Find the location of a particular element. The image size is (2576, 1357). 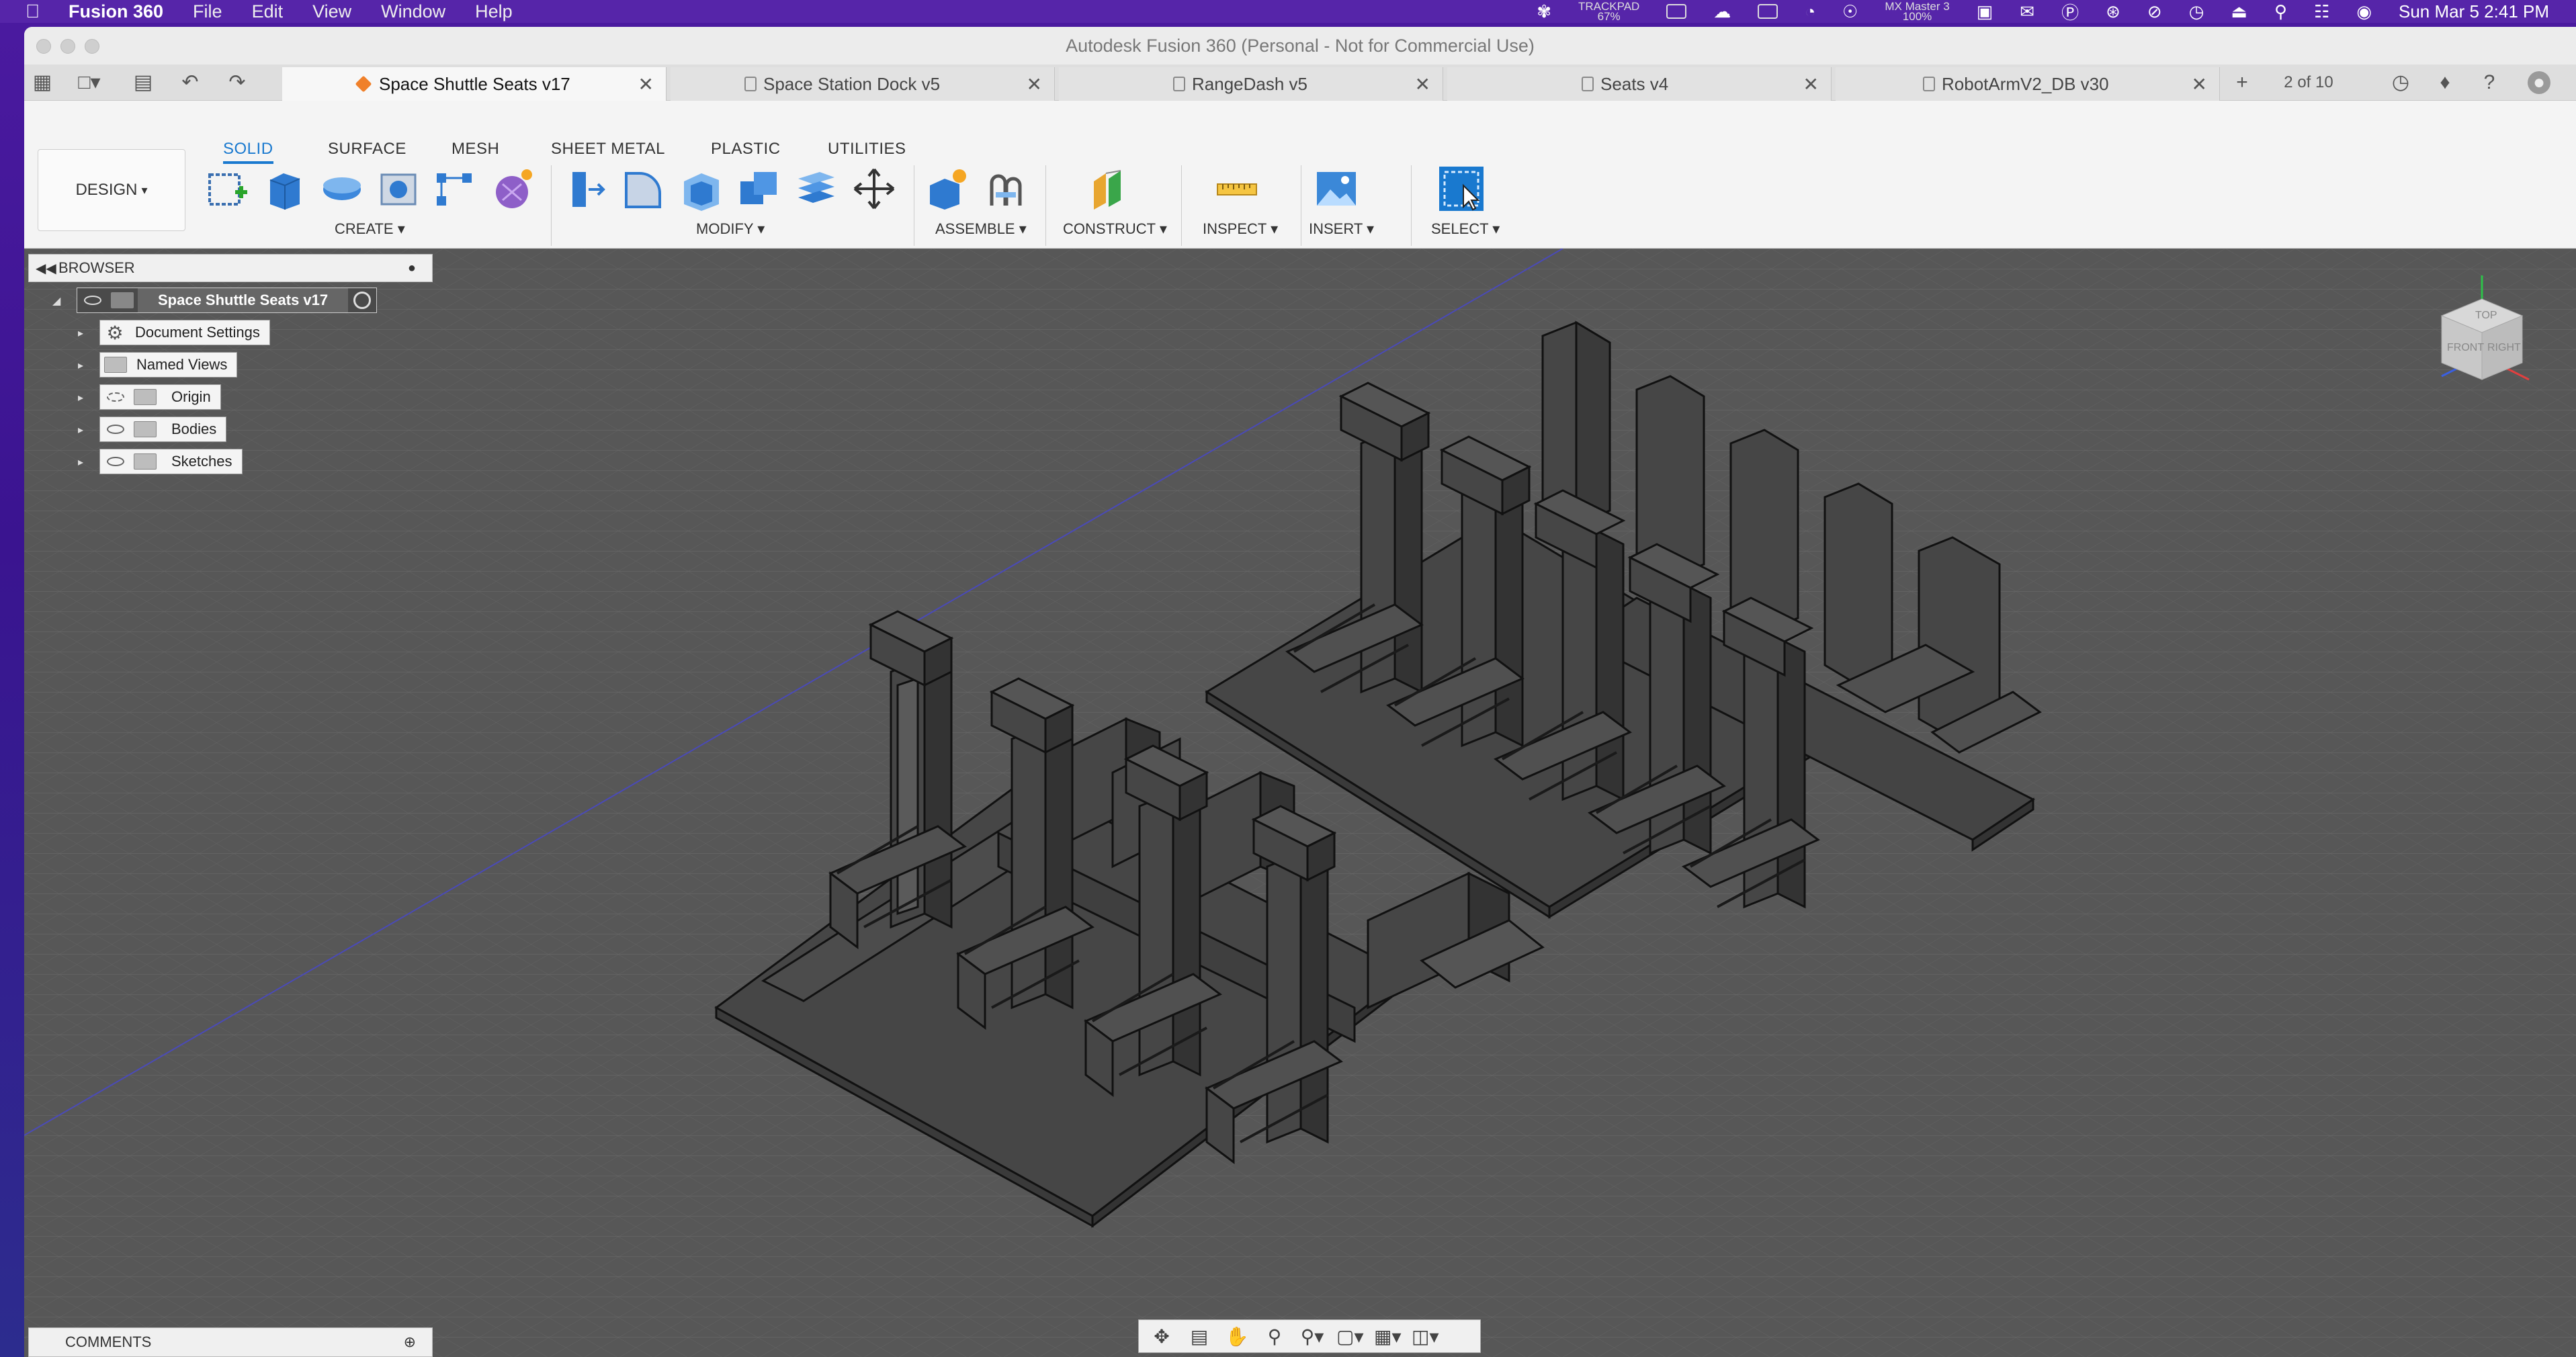

browser-panel-header: ◀◀ BROWSER ● is located at coordinates (230, 268).